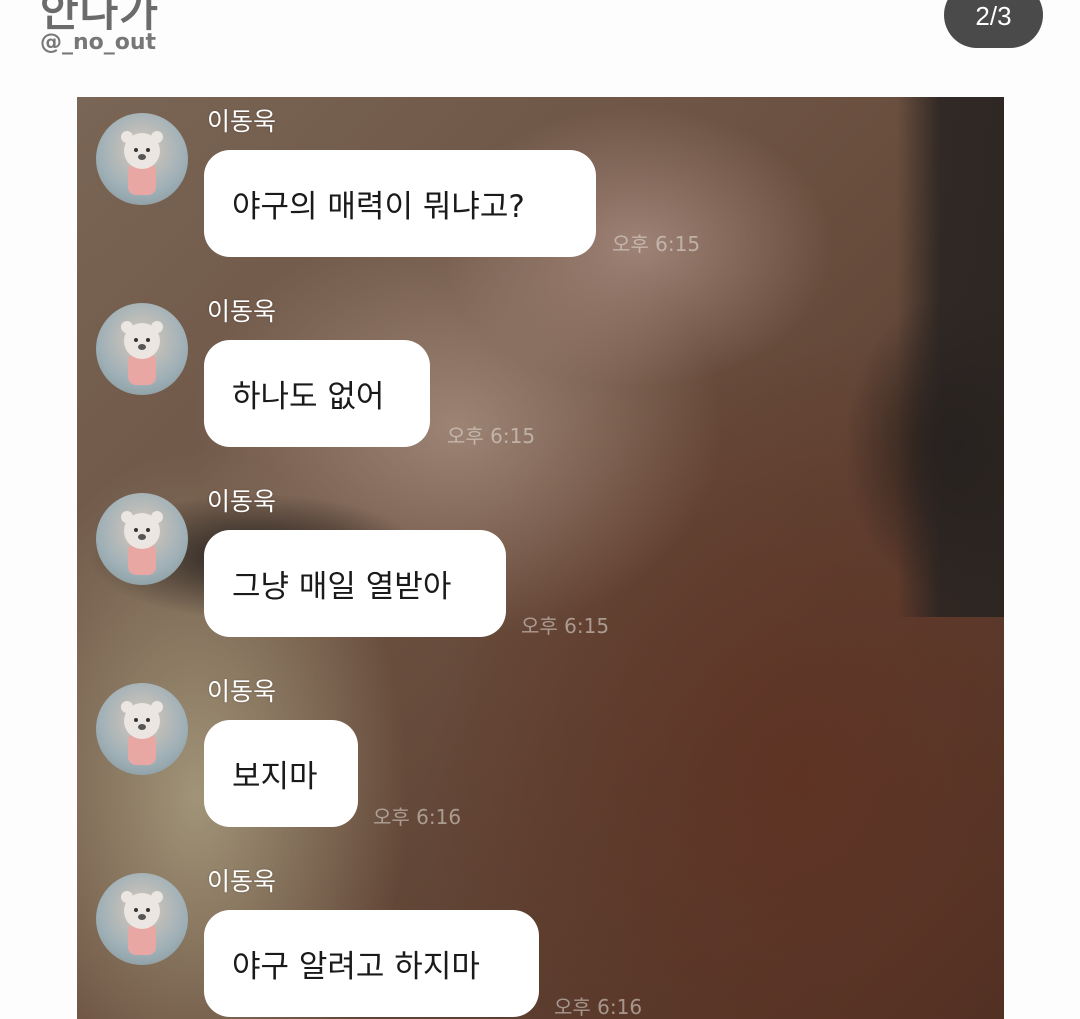 This screenshot has height=1019, width=1080. What do you see at coordinates (950, 357) in the screenshot?
I see `background-cat-leg` at bounding box center [950, 357].